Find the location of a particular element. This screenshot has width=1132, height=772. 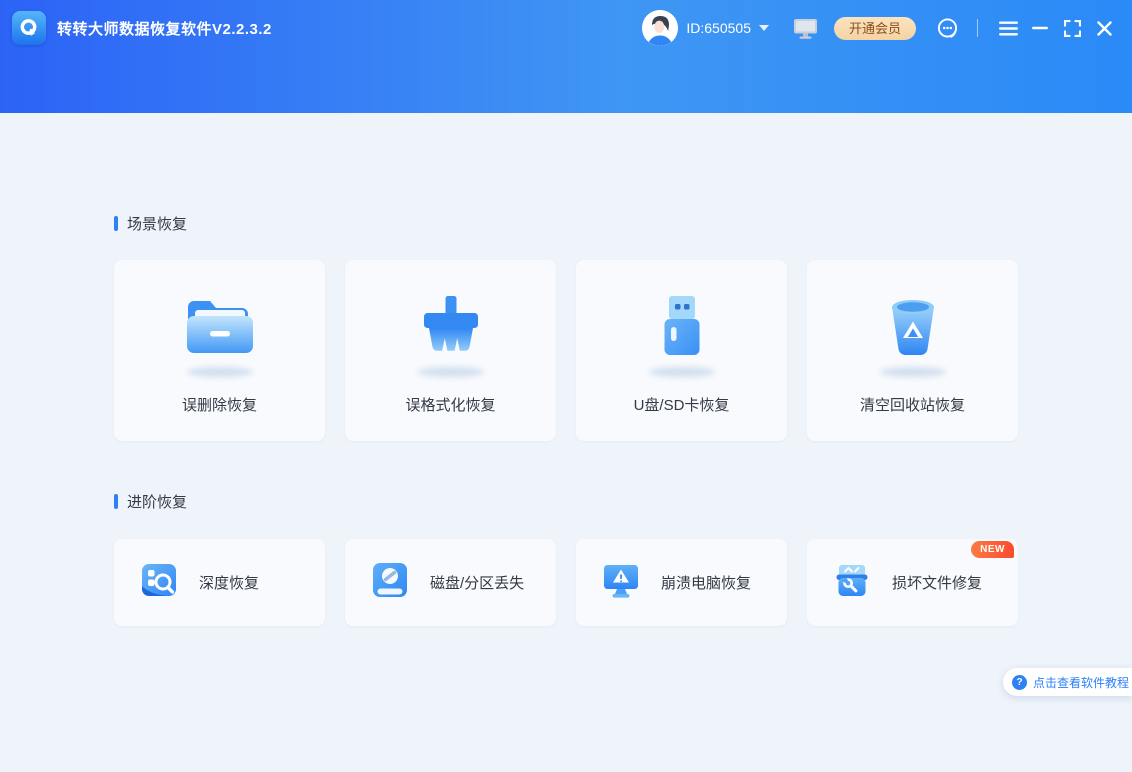

file-repair-icon is located at coordinates (852, 582).